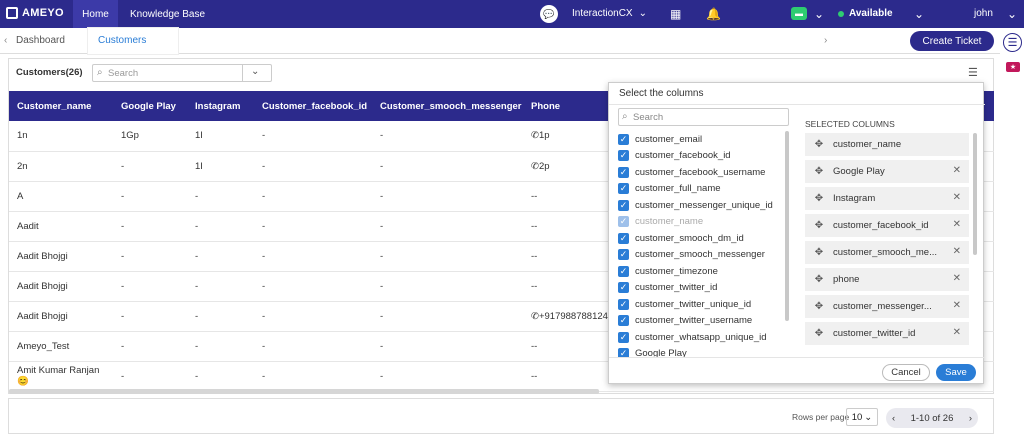 The width and height of the screenshot is (1024, 440). What do you see at coordinates (703, 117) in the screenshot?
I see `column-search-input: ⌕ Search` at bounding box center [703, 117].